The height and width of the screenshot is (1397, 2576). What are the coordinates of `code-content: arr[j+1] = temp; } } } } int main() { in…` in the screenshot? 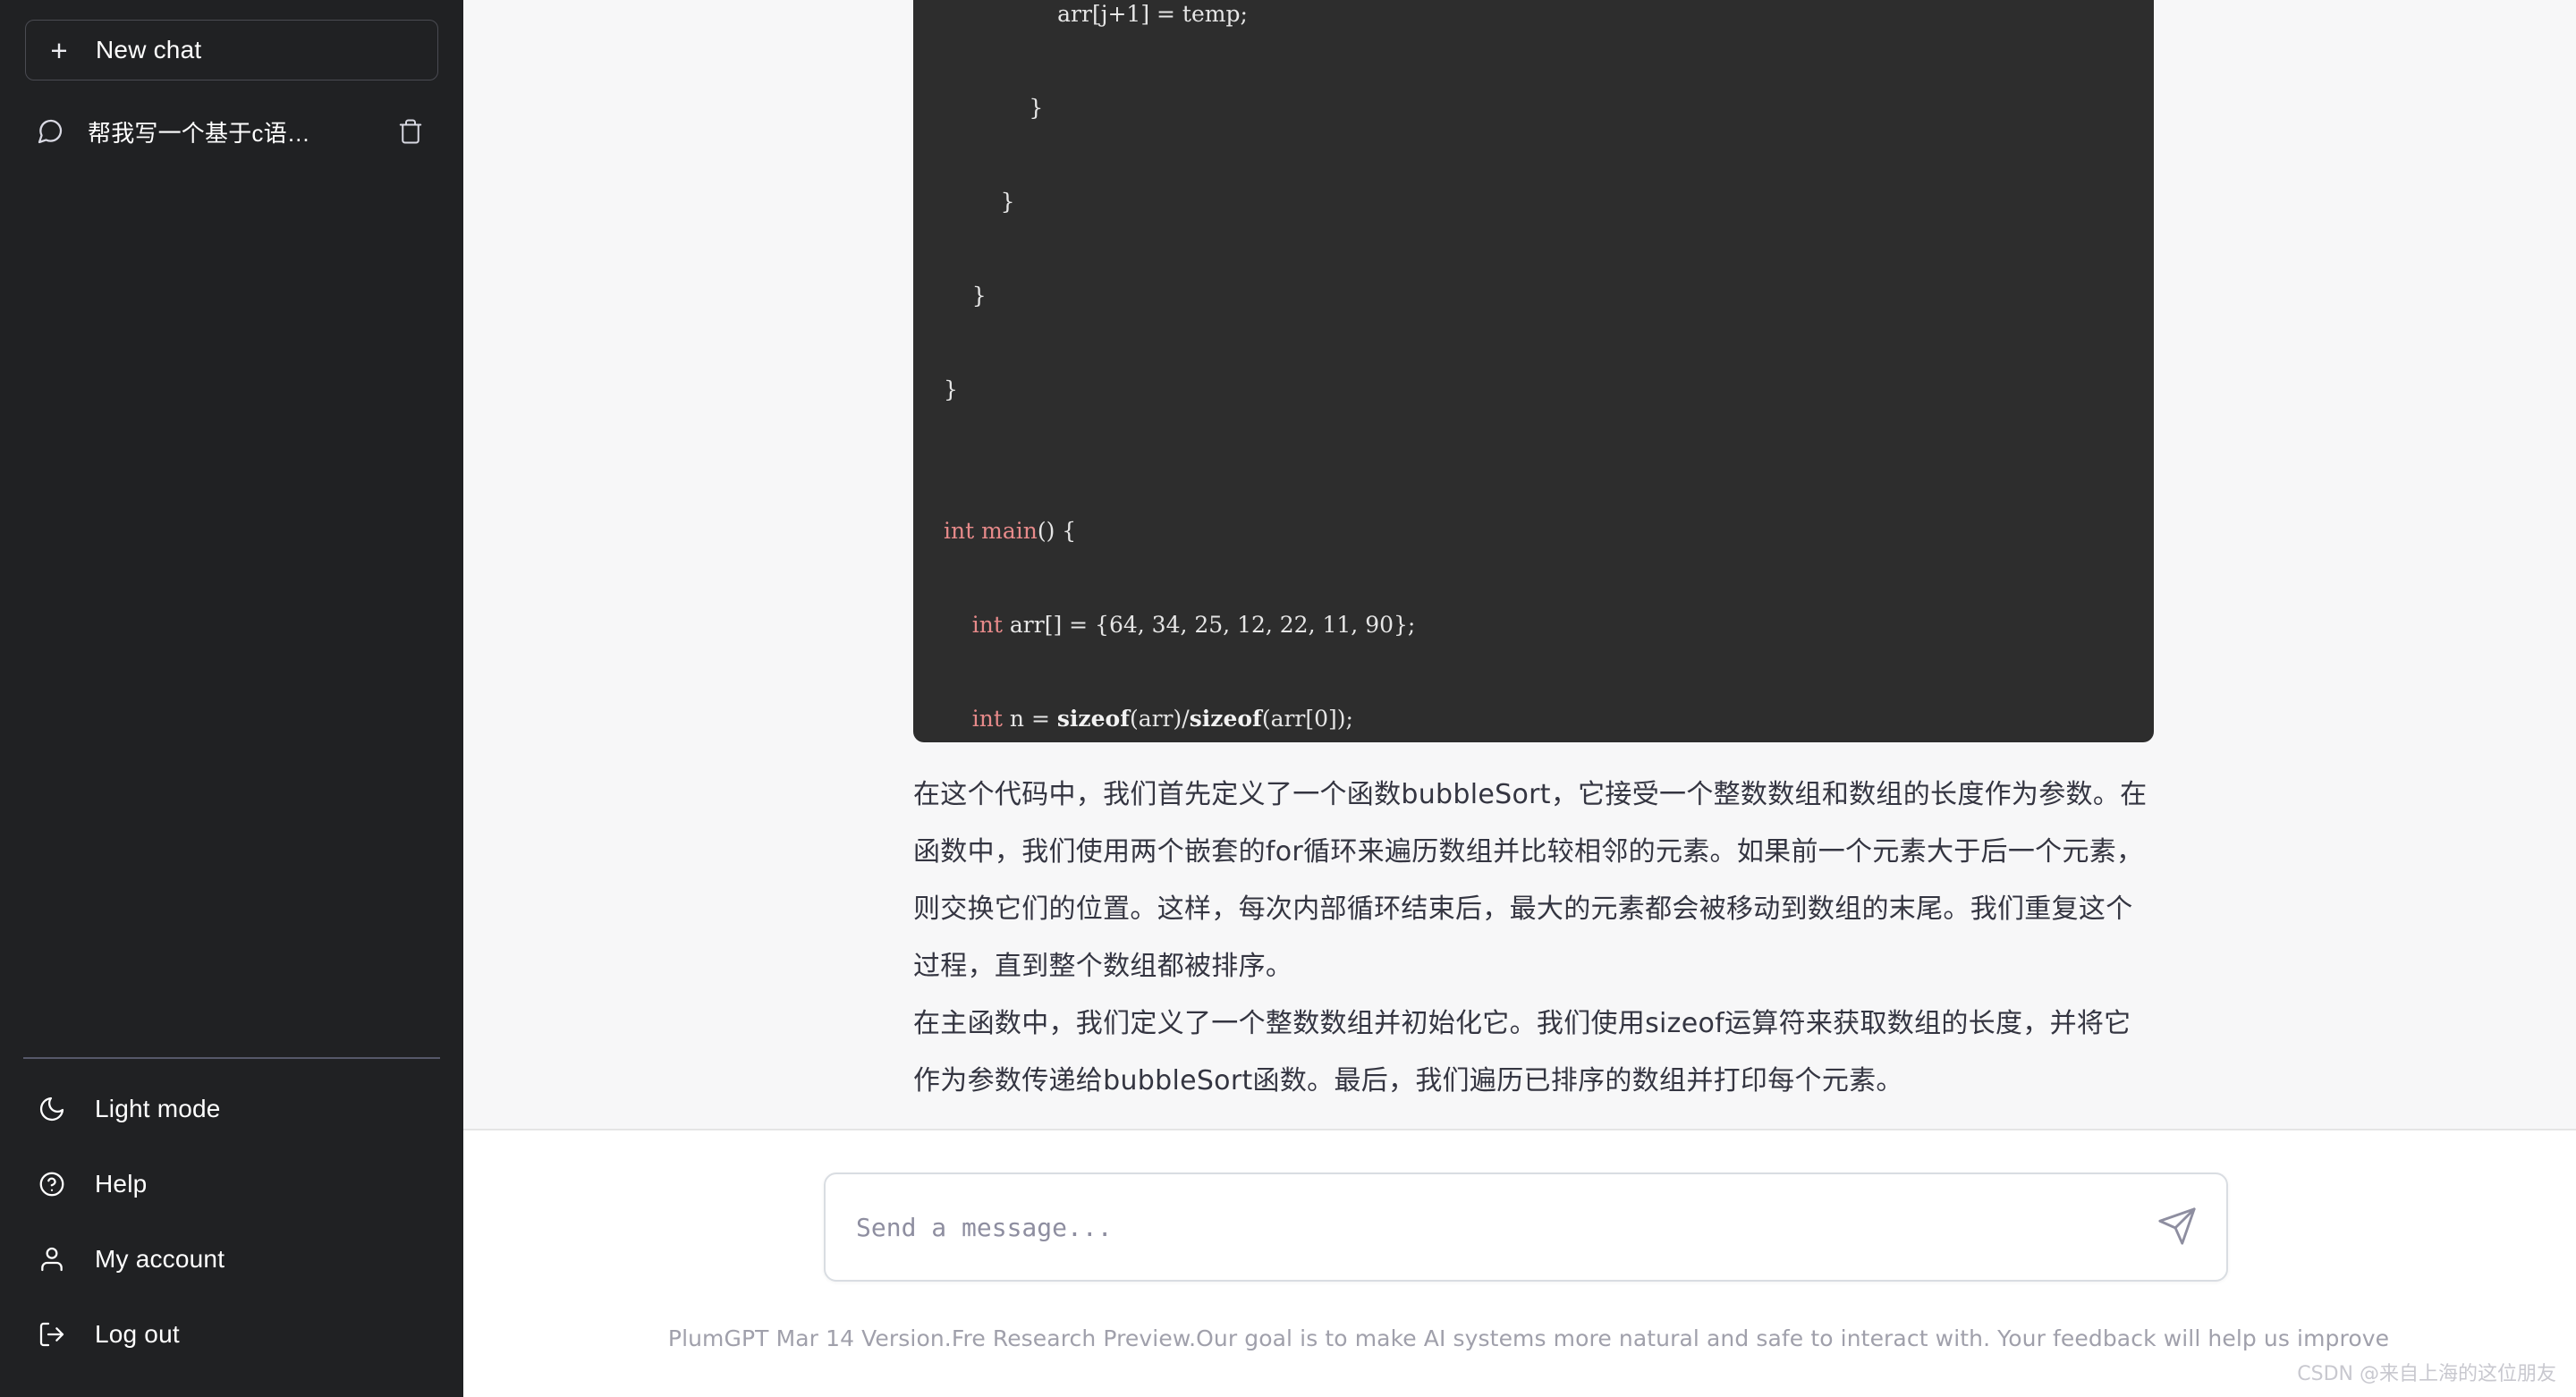 It's located at (1180, 366).